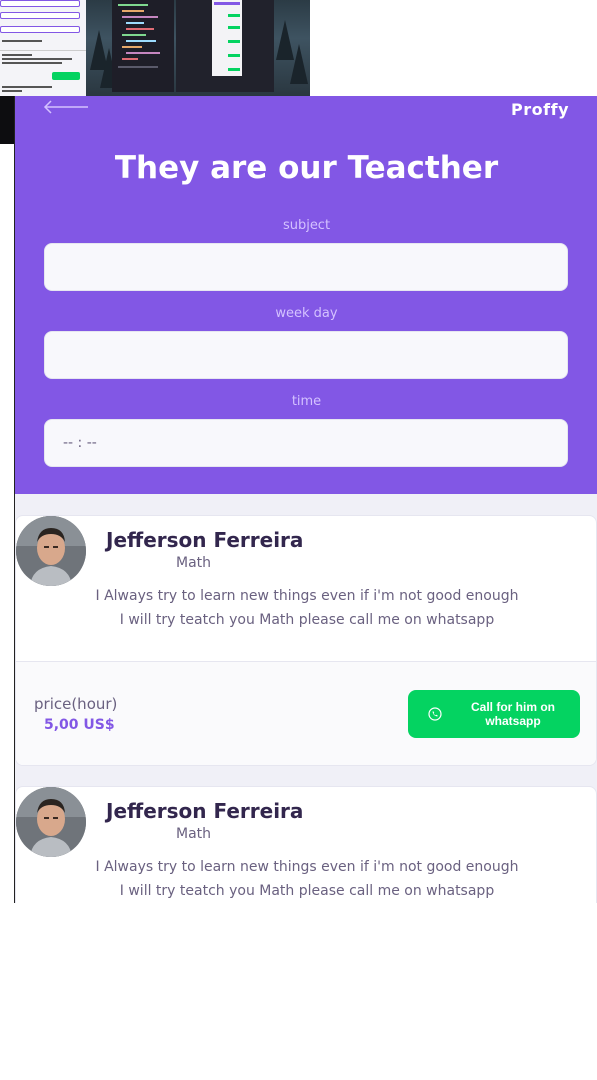 The height and width of the screenshot is (1080, 597). I want to click on arrow-left-icon, so click(66, 107).